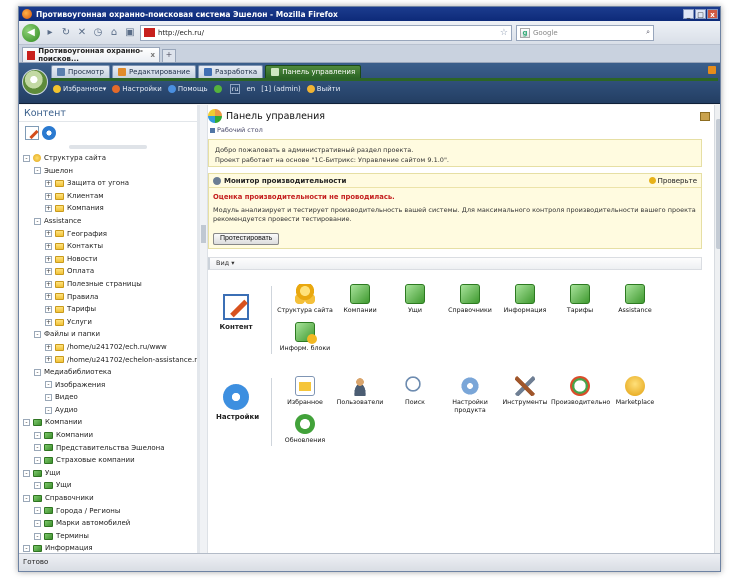 This screenshot has width=741, height=581. I want to click on tree-item: + /home/u241702/ech.ru/www, so click(108, 347).